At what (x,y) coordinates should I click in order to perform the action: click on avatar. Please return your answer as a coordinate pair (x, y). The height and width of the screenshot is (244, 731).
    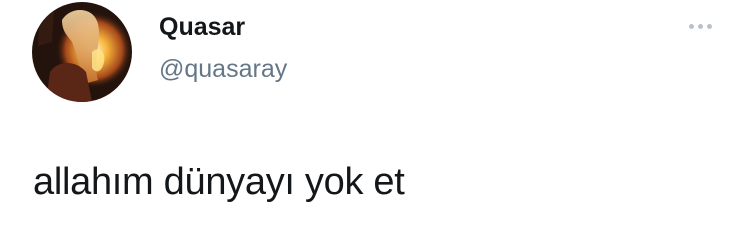
    Looking at the image, I should click on (82, 52).